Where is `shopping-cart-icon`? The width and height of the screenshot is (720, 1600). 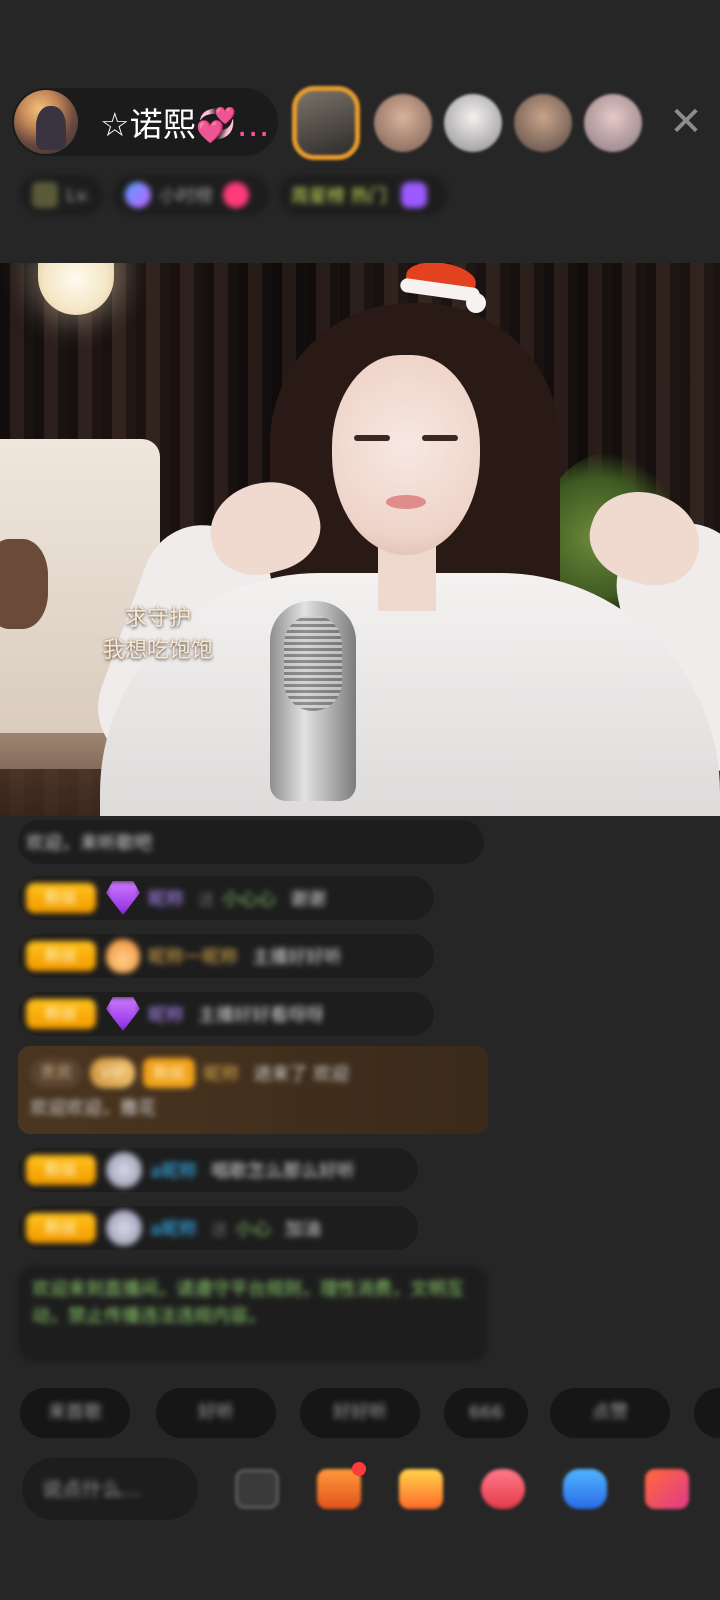 shopping-cart-icon is located at coordinates (339, 1489).